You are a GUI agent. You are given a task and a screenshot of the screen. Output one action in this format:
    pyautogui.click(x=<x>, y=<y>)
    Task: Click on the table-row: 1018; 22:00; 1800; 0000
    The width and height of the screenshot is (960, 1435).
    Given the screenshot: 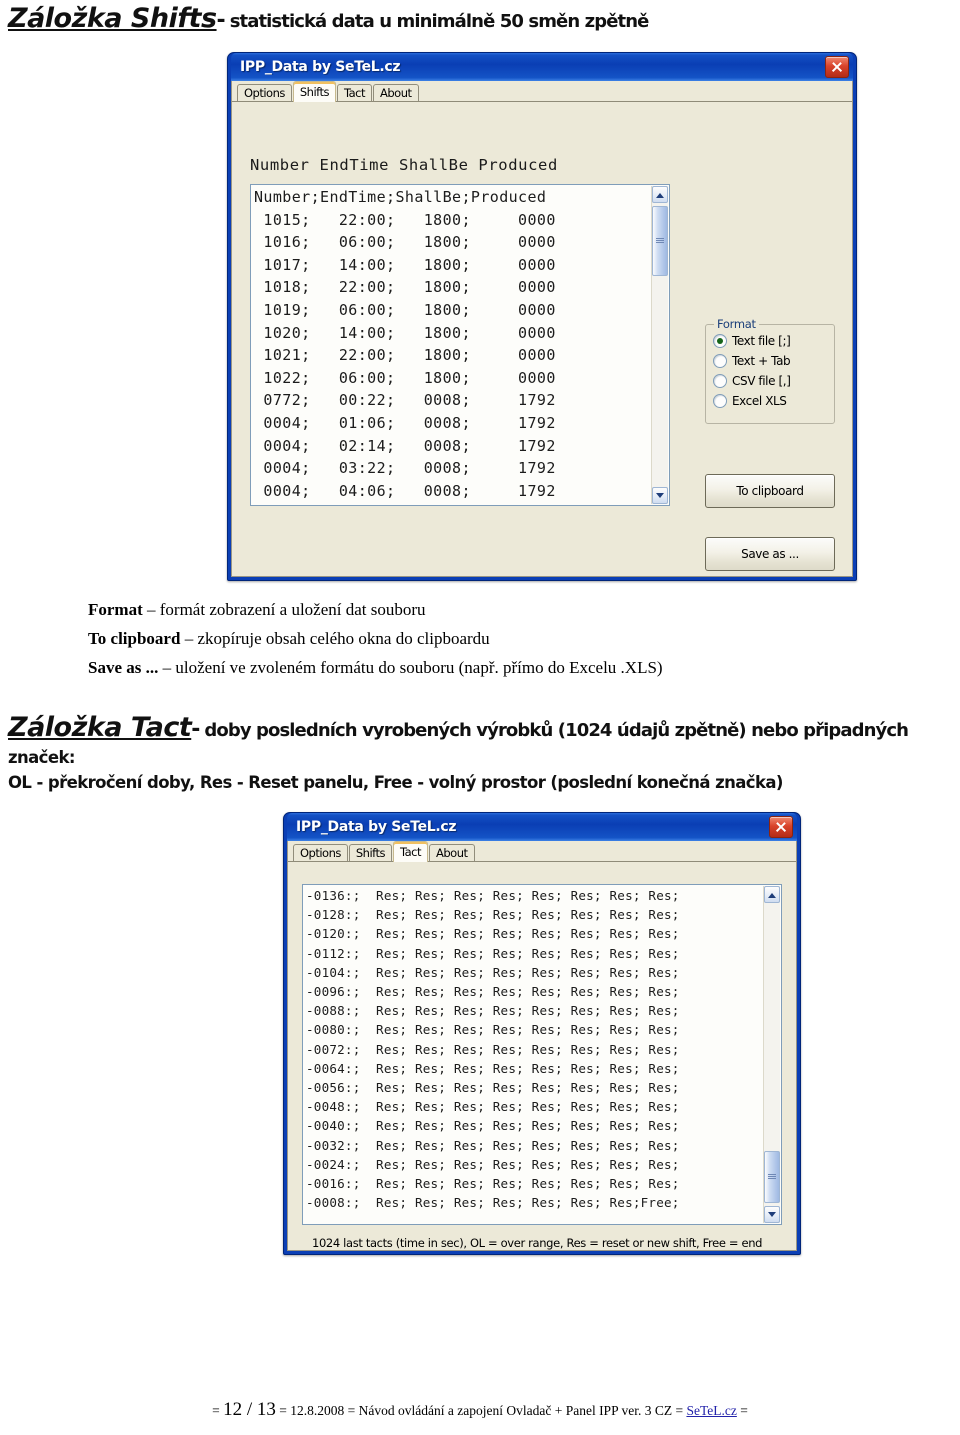 What is the action you would take?
    pyautogui.click(x=405, y=287)
    